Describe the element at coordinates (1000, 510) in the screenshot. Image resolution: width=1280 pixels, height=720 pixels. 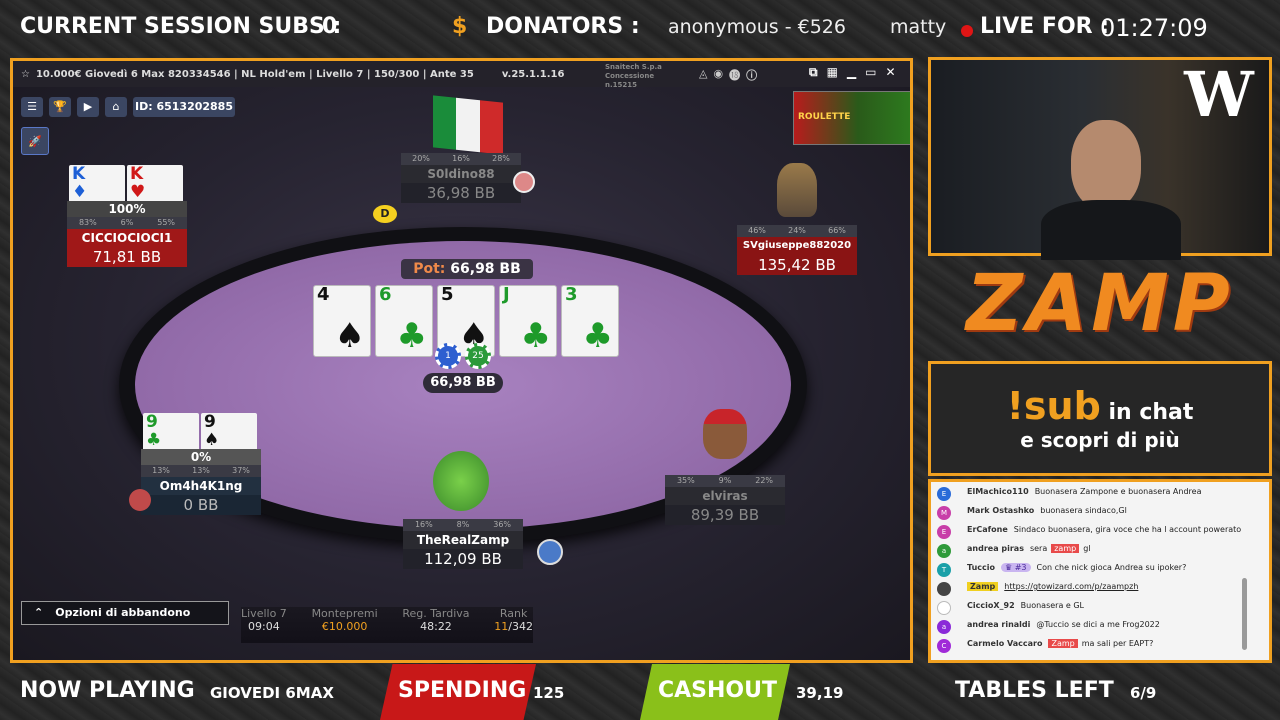
I see `chat-username: Mark Ostashko` at that location.